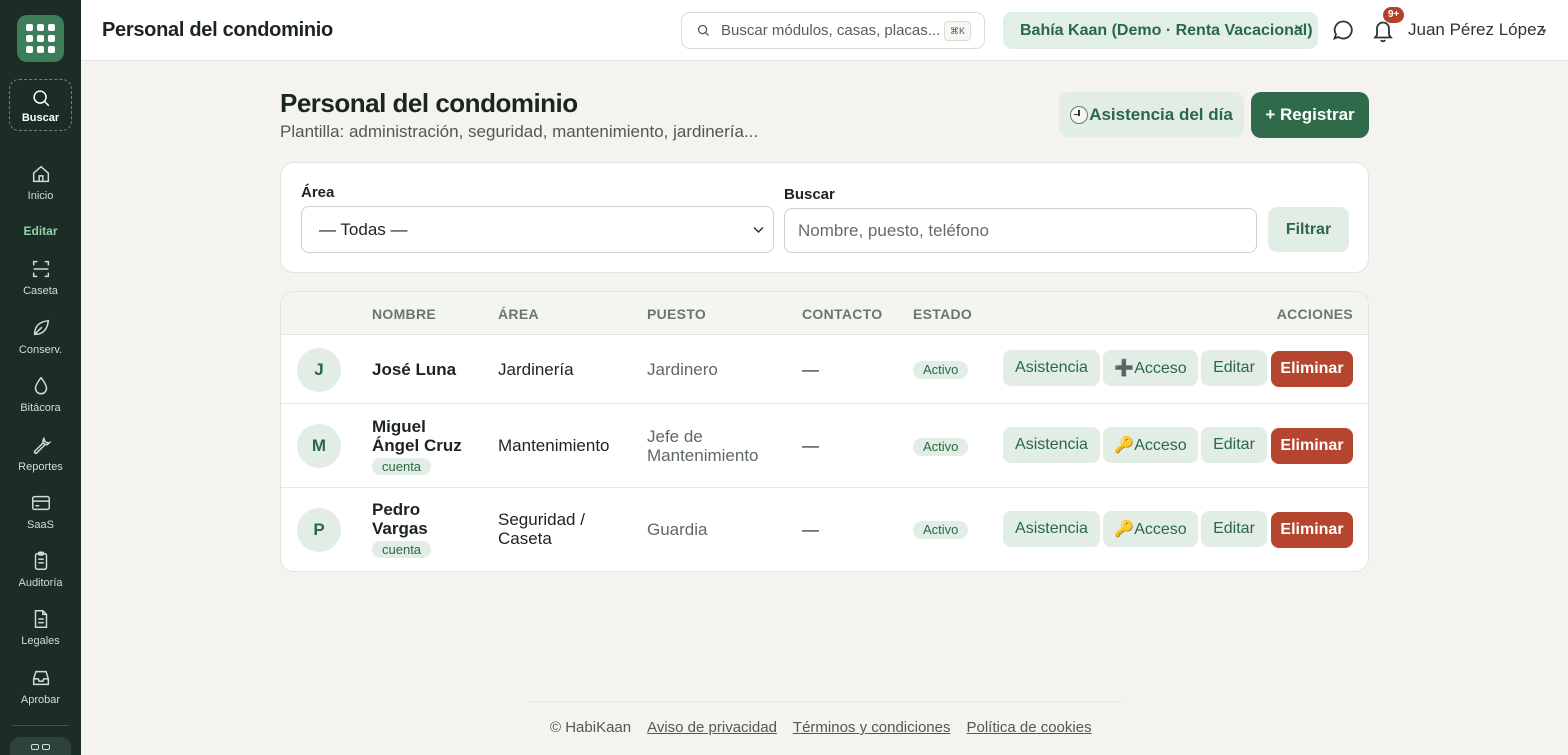 Image resolution: width=1568 pixels, height=755 pixels. I want to click on cookies-link: Política de cookies, so click(1029, 727).